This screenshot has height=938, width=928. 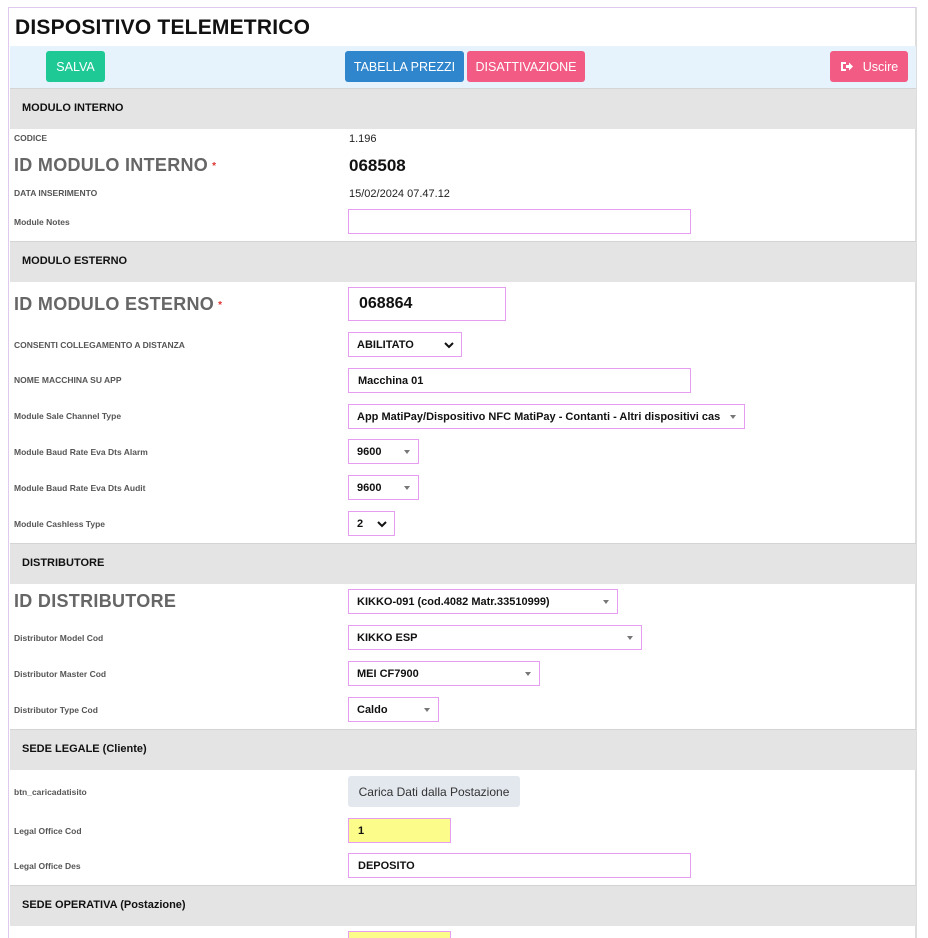 What do you see at coordinates (388, 673) in the screenshot?
I see `distributor-master-select-value: MEI CF7900` at bounding box center [388, 673].